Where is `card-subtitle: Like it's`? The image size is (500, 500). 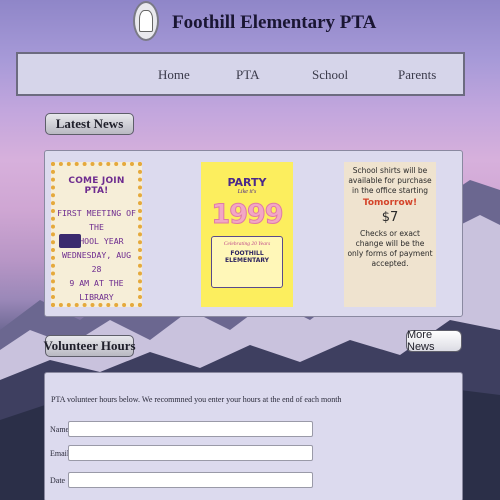 card-subtitle: Like it's is located at coordinates (247, 192).